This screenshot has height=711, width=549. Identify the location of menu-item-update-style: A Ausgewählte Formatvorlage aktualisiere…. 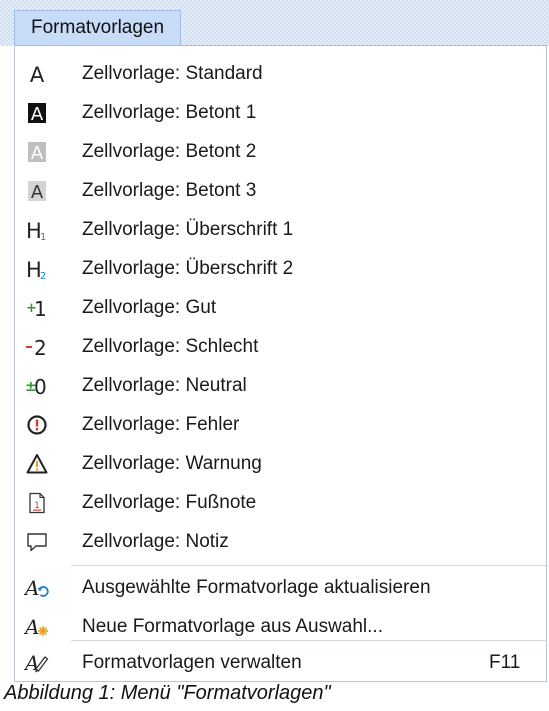
(280, 588).